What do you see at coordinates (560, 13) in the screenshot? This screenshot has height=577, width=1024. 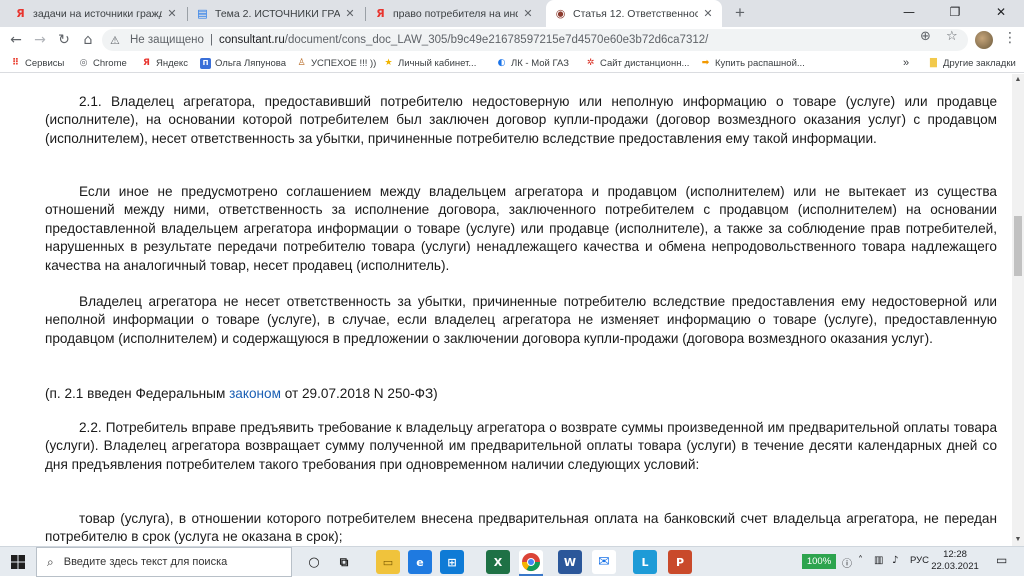 I see `consultant-icon: ◉` at bounding box center [560, 13].